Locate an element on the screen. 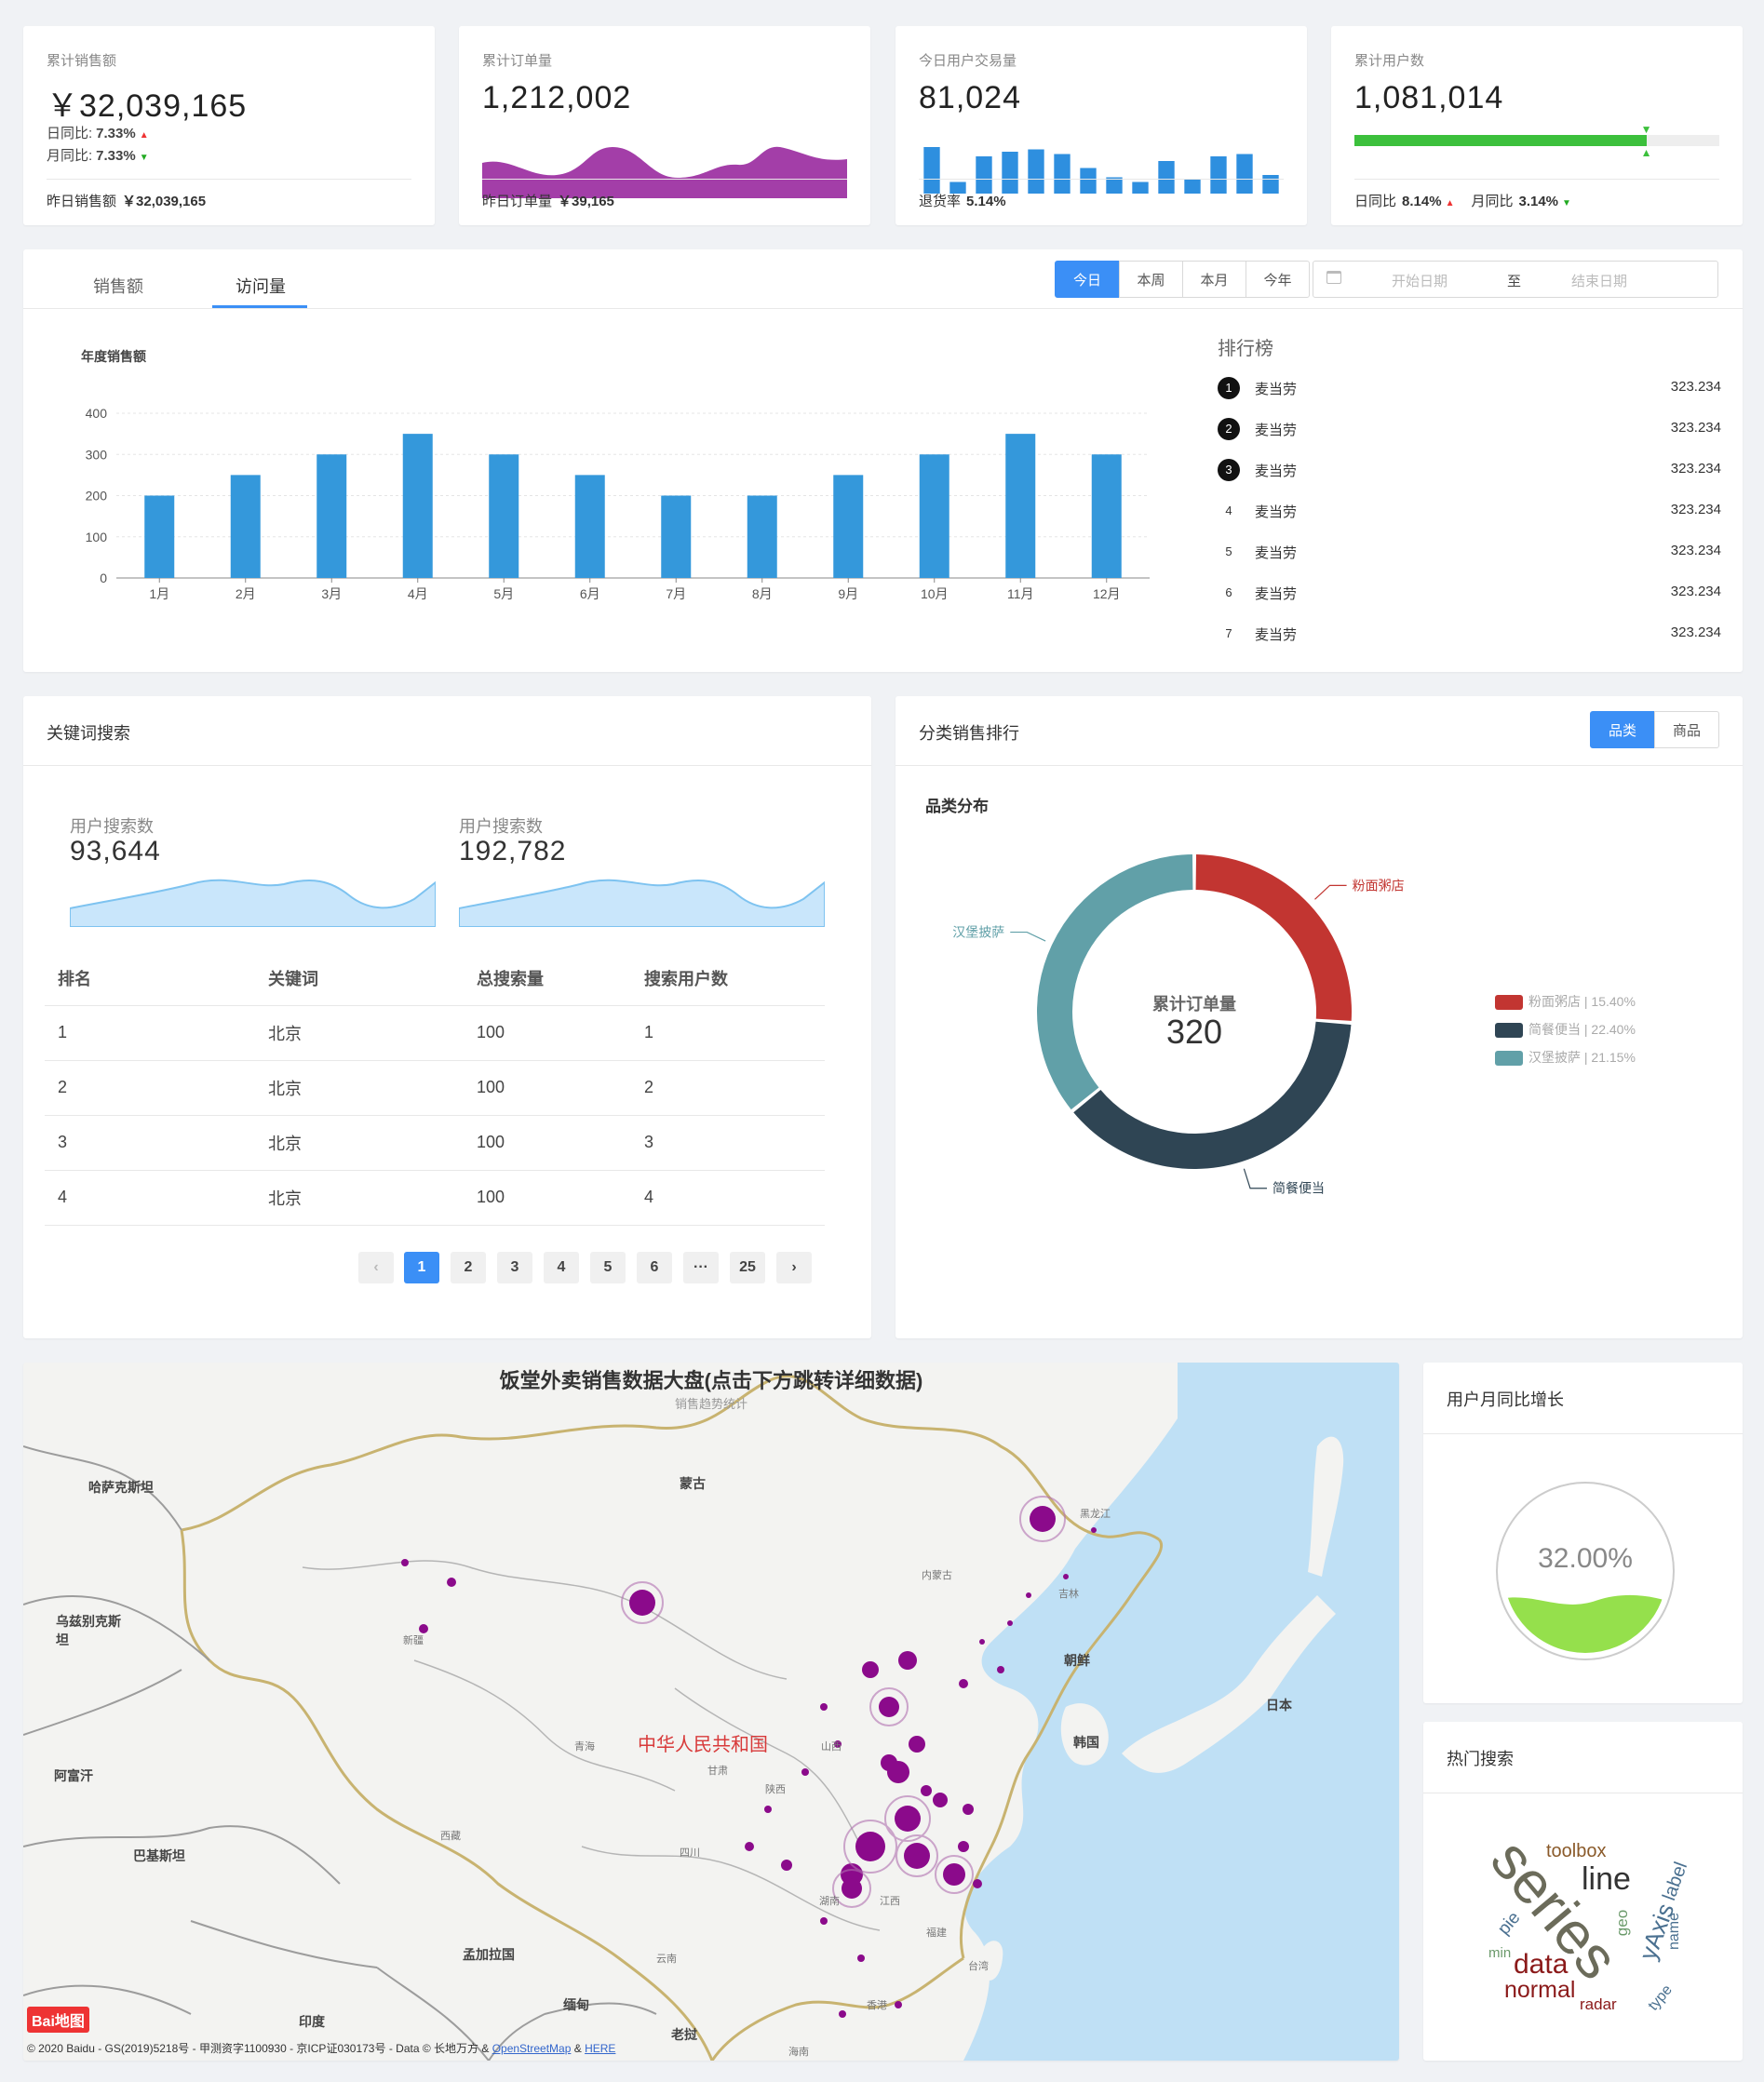 The height and width of the screenshot is (2082, 1764). stat-value: 81,024 is located at coordinates (970, 97).